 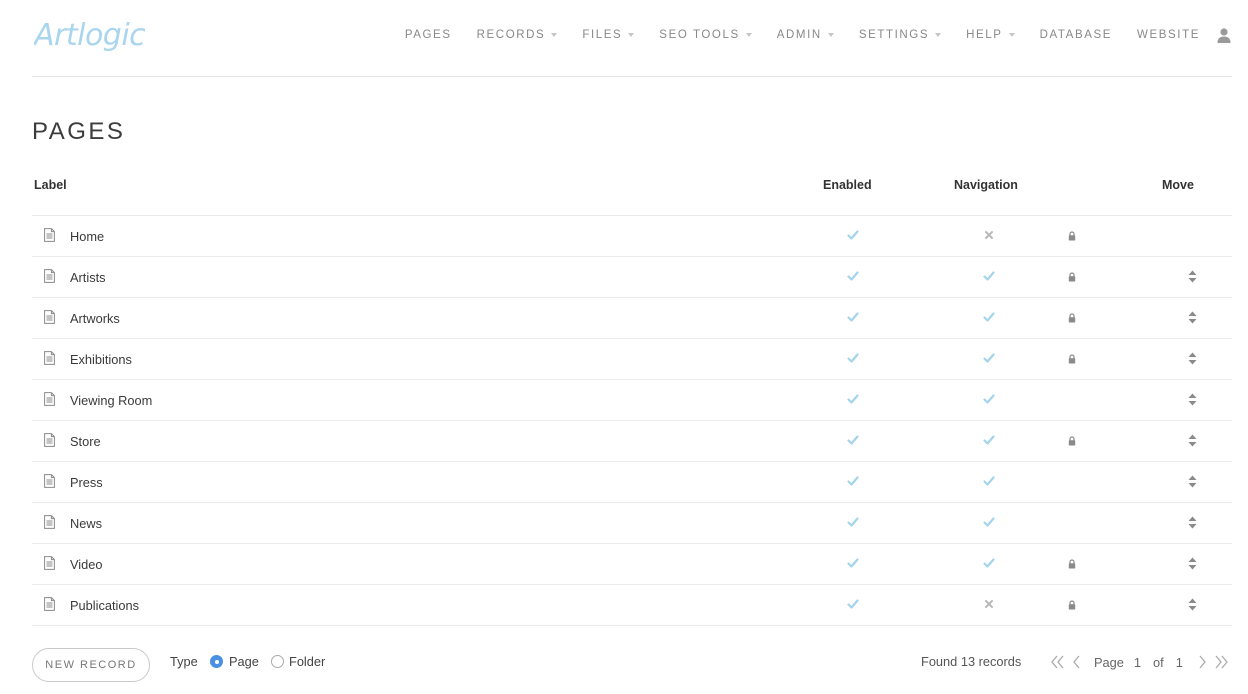 What do you see at coordinates (86, 482) in the screenshot?
I see `row-label: Press` at bounding box center [86, 482].